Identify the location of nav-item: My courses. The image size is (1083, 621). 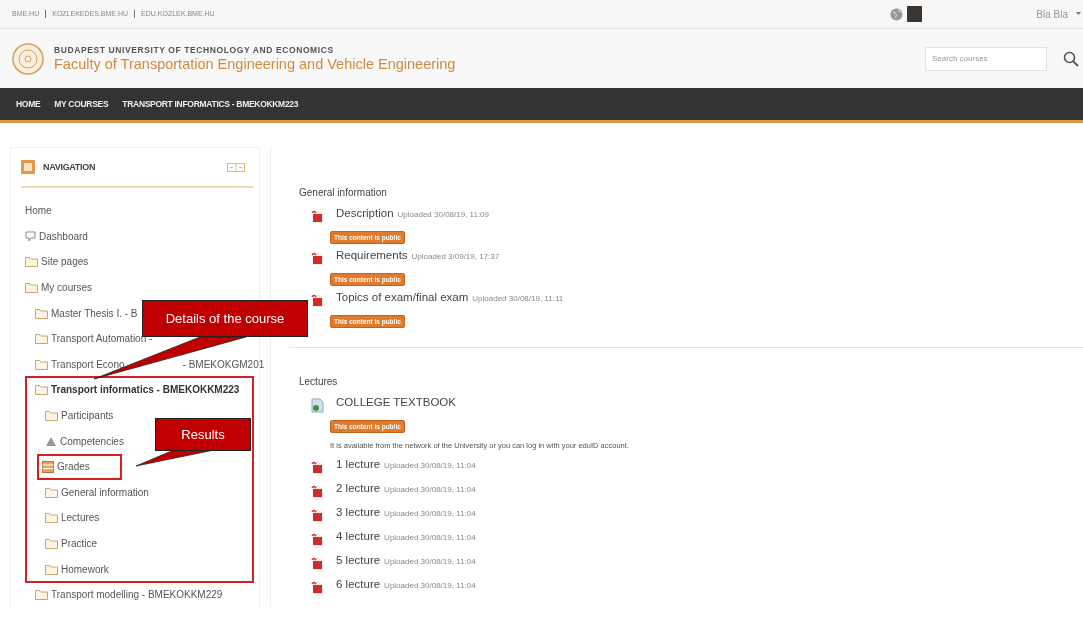
(59, 287).